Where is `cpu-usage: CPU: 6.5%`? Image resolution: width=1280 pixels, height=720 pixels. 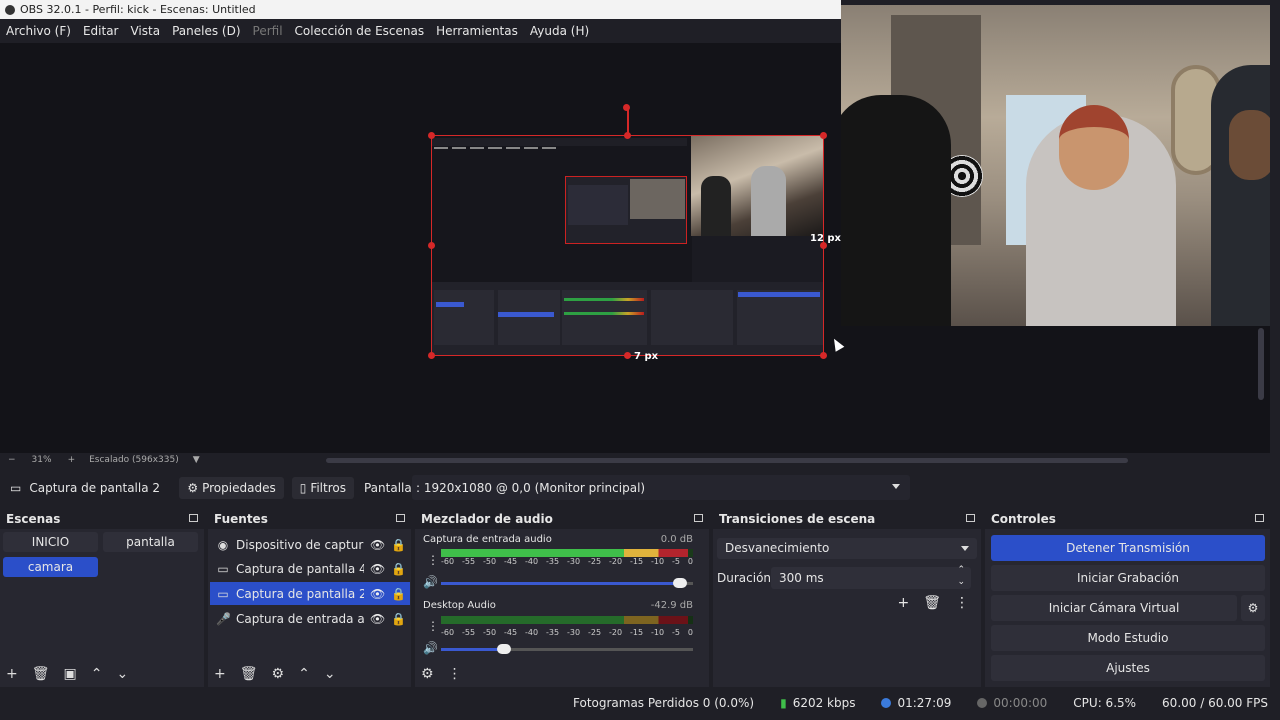 cpu-usage: CPU: 6.5% is located at coordinates (1105, 703).